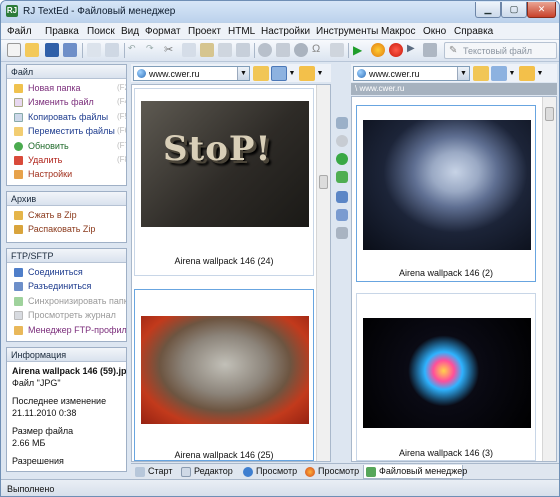  What do you see at coordinates (66, 102) in the screenshot?
I see `sidebar-item-edit-file: Изменить файл(F4)` at bounding box center [66, 102].